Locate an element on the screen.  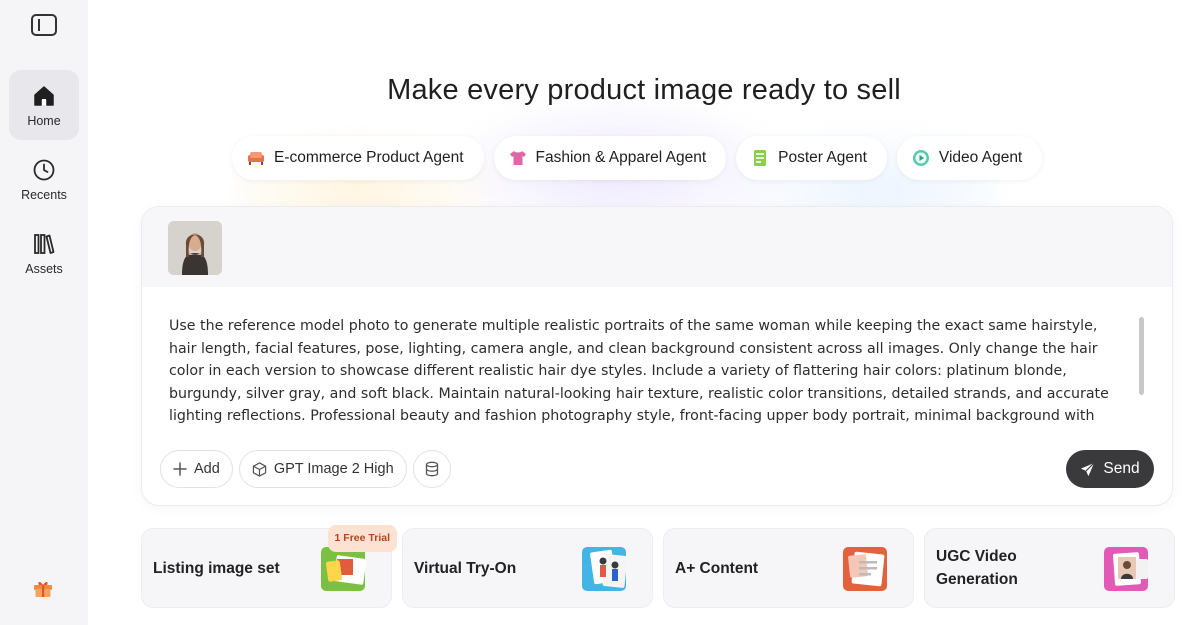
ugc-video-icon is located at coordinates (1128, 569).